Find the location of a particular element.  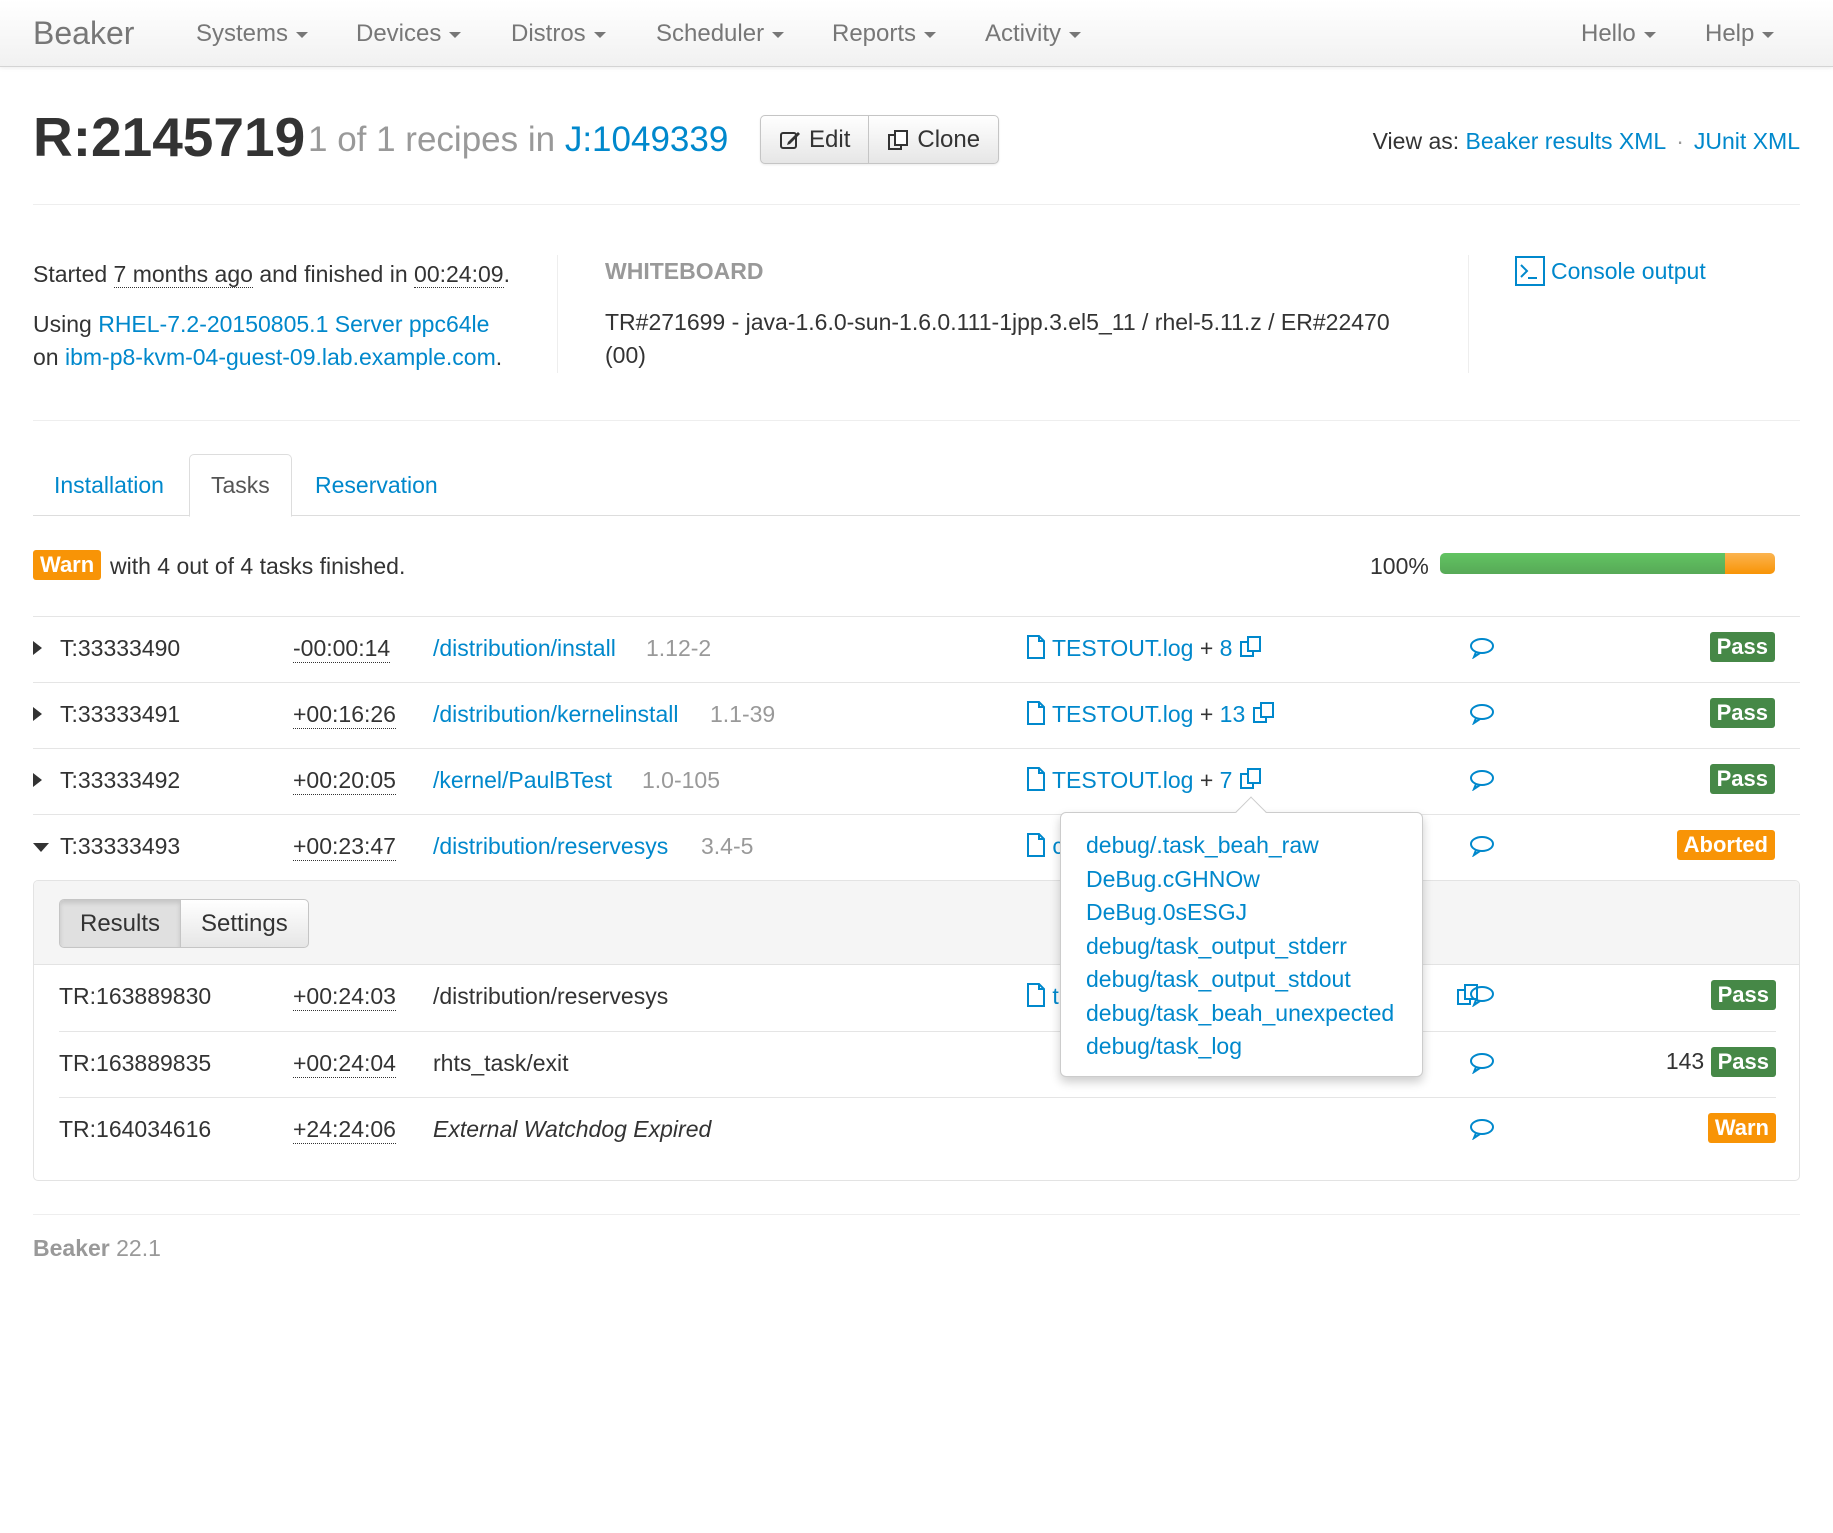

view-as: View as: Beaker results XML · JUnit XML is located at coordinates (1586, 141).